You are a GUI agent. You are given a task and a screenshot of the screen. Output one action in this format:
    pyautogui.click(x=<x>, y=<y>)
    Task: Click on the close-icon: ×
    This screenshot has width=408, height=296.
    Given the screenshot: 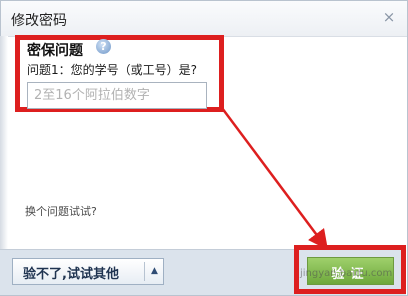 What is the action you would take?
    pyautogui.click(x=389, y=17)
    